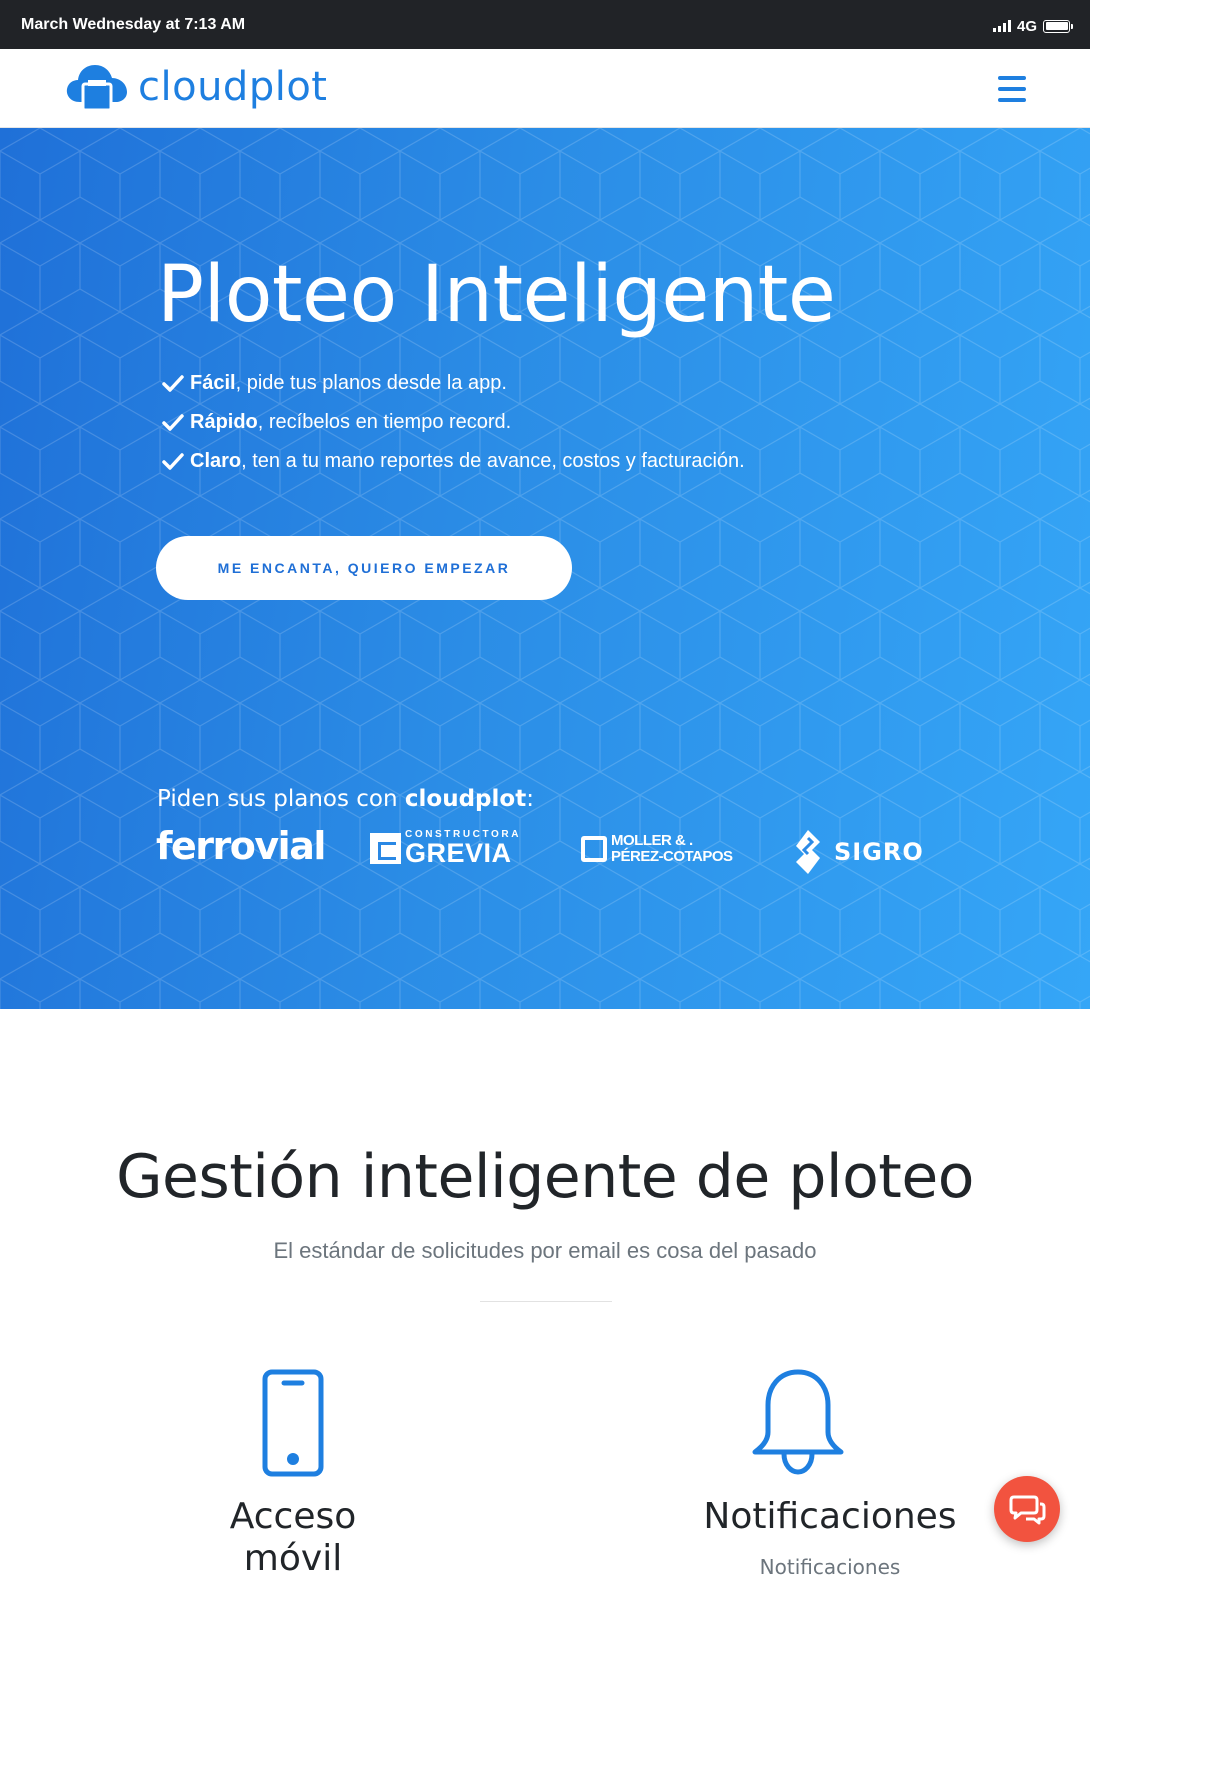 Image resolution: width=1230 pixels, height=1770 pixels. Describe the element at coordinates (293, 1558) in the screenshot. I see `feature-label-line: móvil` at that location.